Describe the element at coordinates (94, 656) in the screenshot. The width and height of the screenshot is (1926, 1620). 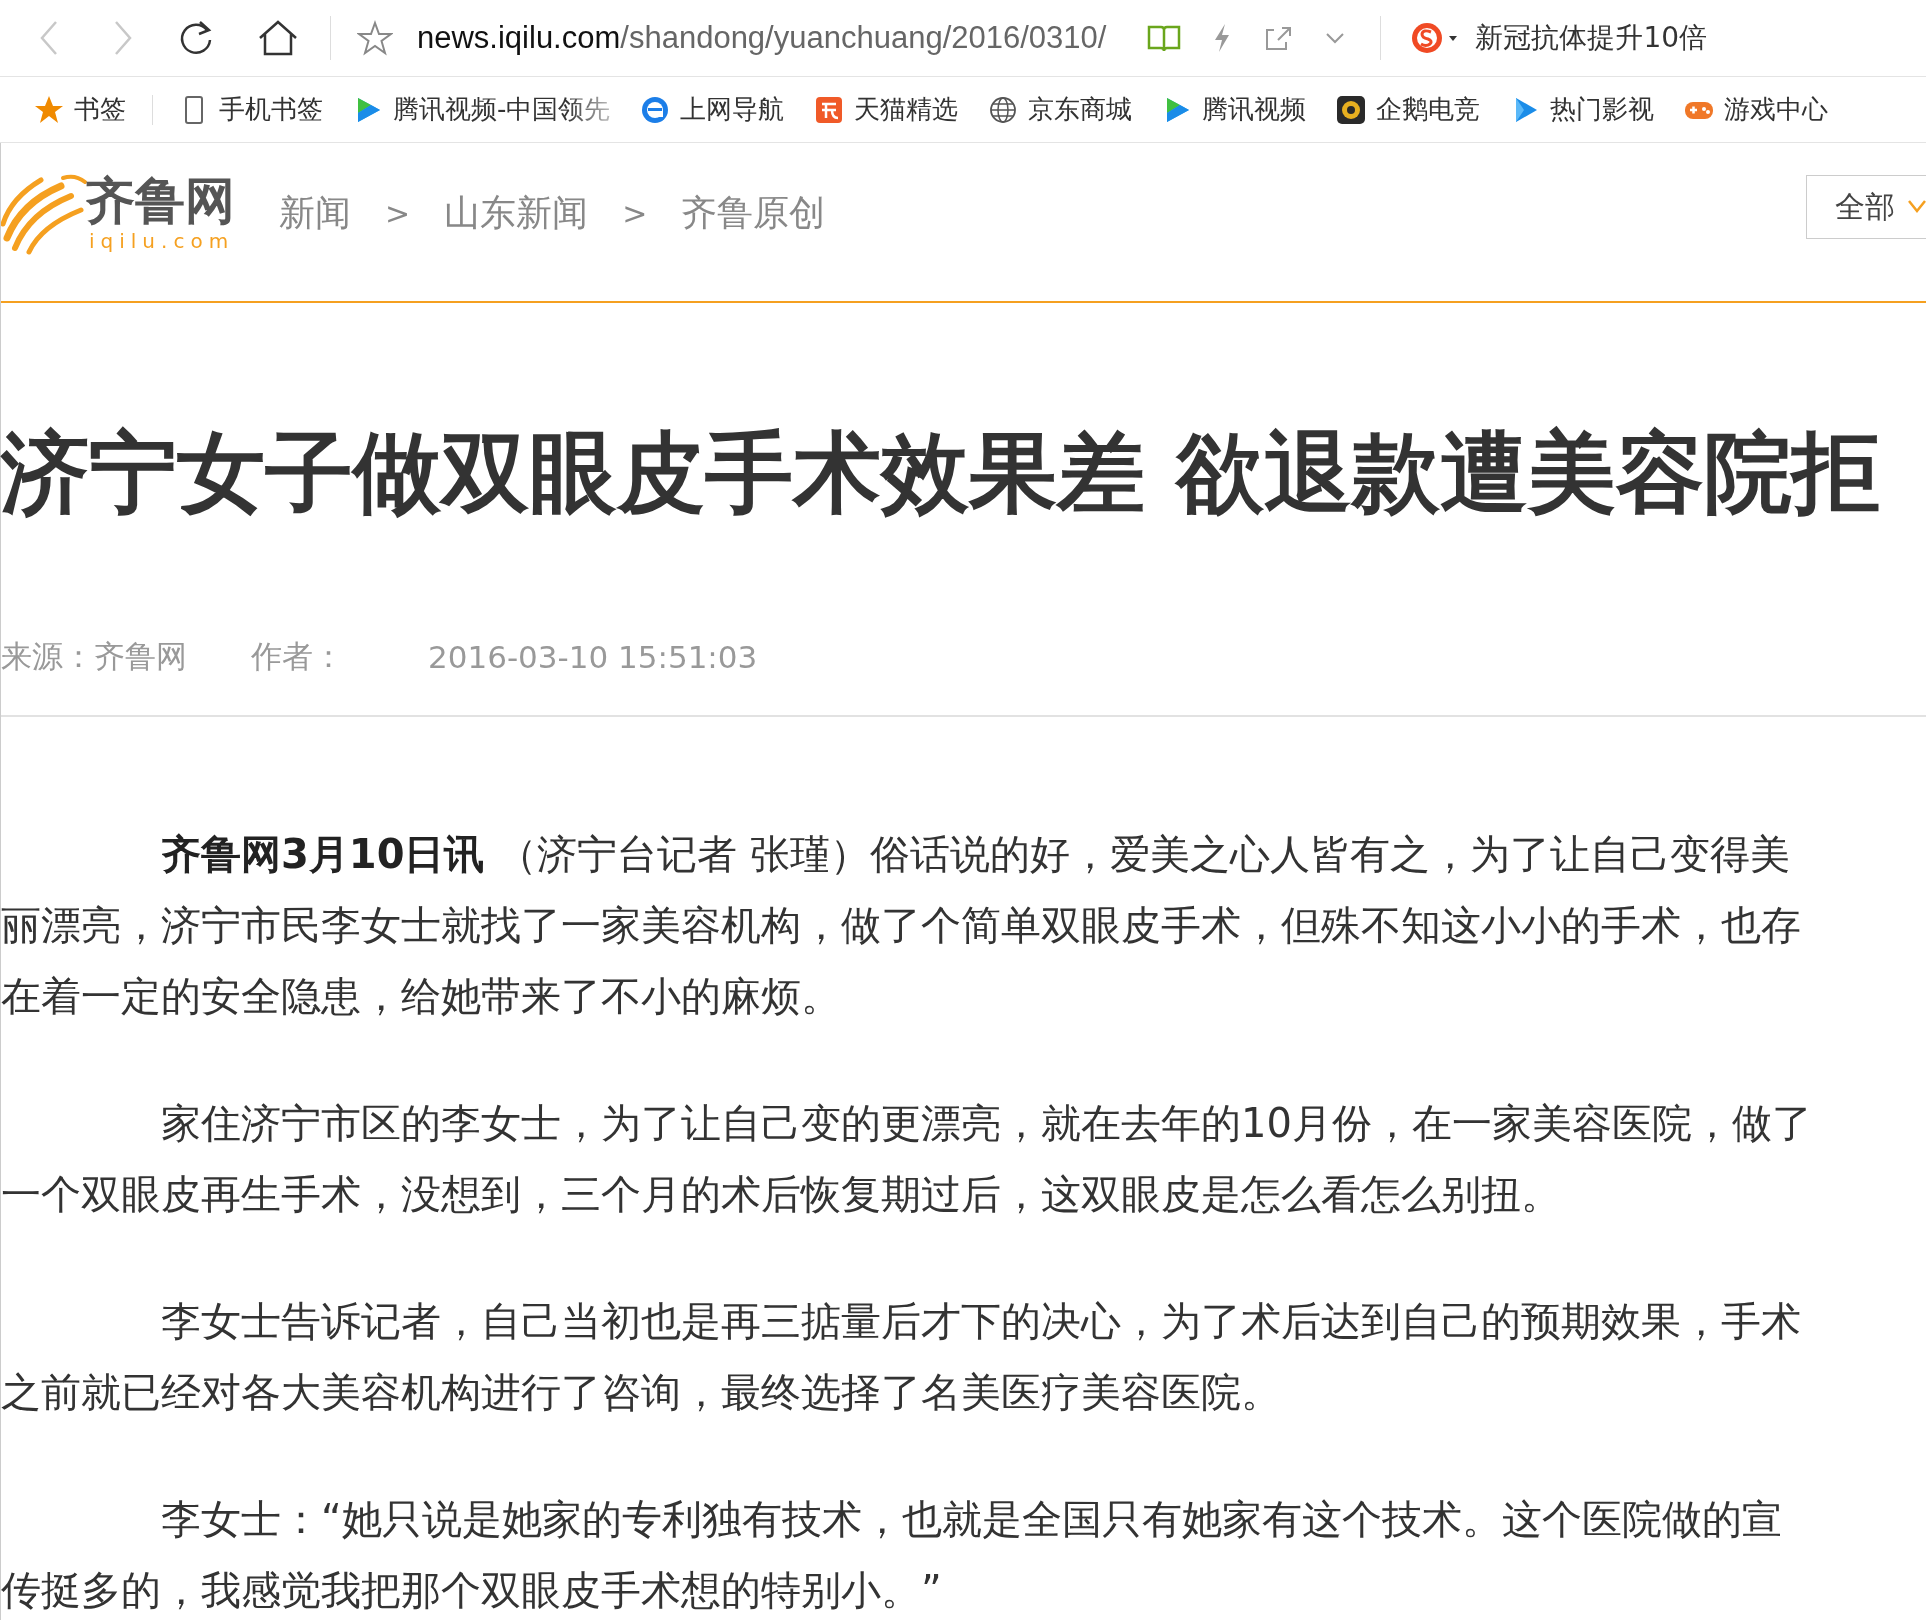
I see `article-source: 来源：齐鲁网` at that location.